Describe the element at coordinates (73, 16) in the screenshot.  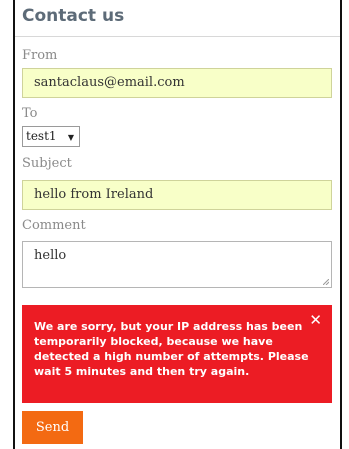
I see `page-title: Contact us` at that location.